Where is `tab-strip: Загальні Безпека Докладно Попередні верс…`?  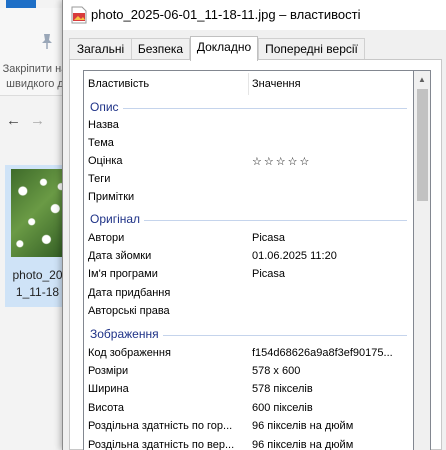
tab-strip: Загальні Безпека Докладно Попередні верс… is located at coordinates (254, 48).